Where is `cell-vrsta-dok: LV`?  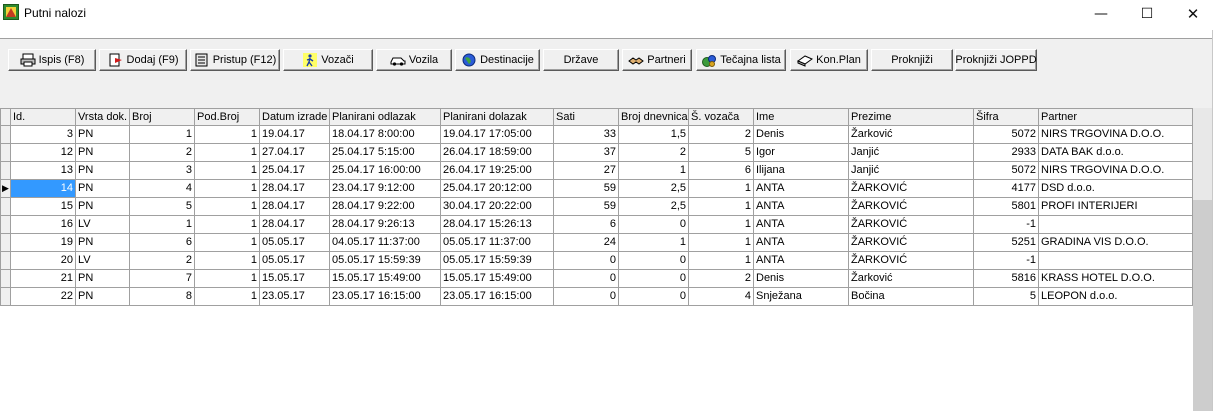
cell-vrsta-dok: LV is located at coordinates (103, 225).